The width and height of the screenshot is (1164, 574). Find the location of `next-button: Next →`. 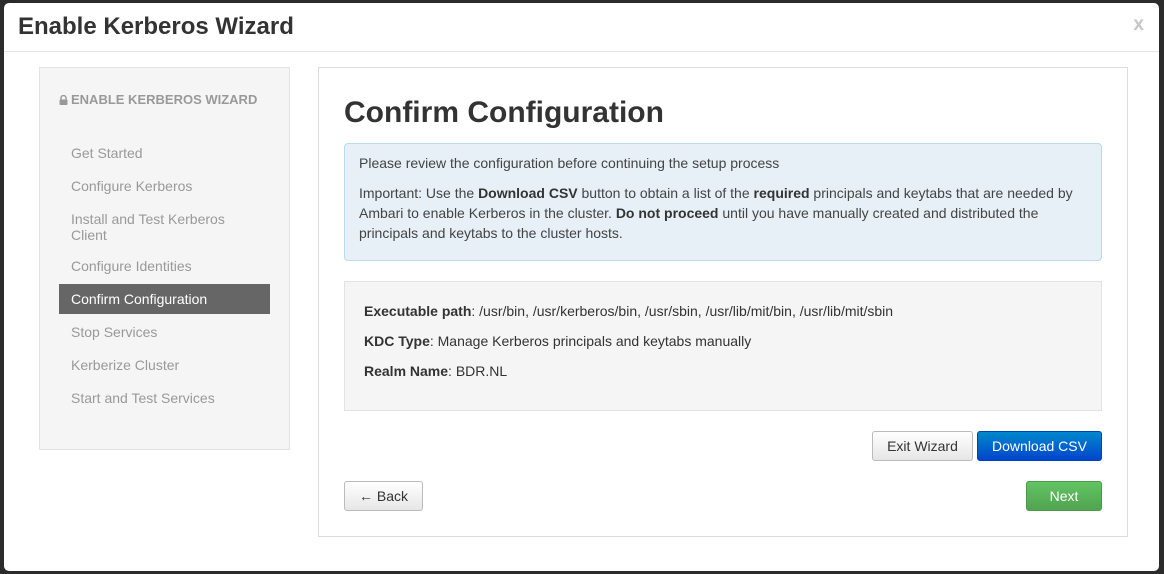

next-button: Next → is located at coordinates (1064, 506).